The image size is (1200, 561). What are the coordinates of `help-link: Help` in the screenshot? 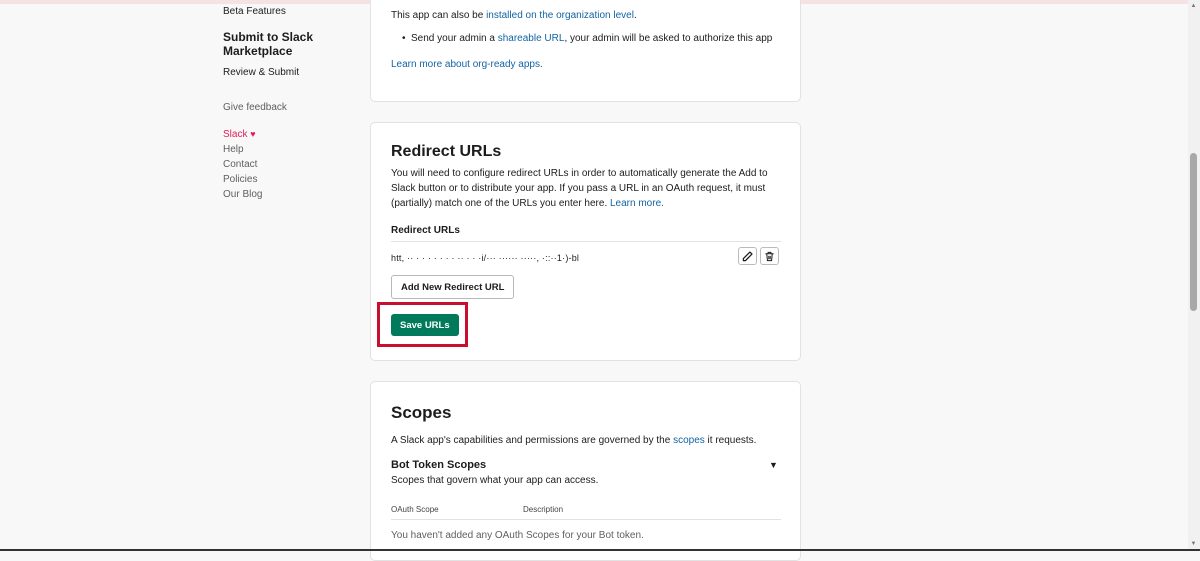 It's located at (233, 149).